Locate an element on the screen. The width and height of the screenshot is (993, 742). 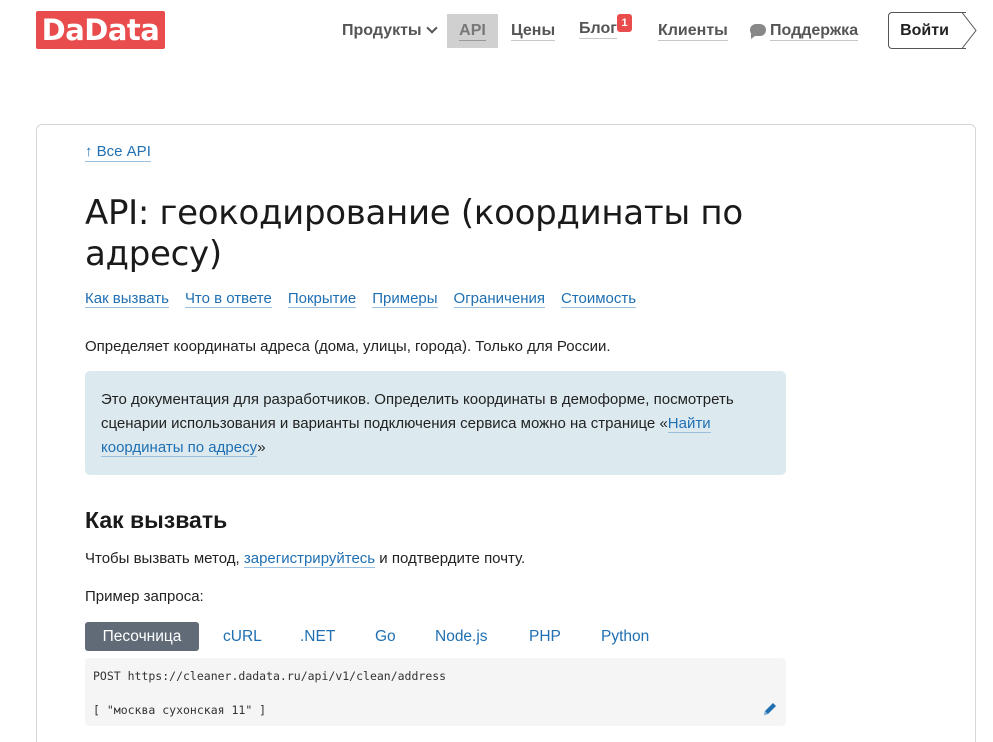
section-title-how-to-call: Как вызвать is located at coordinates (156, 520).